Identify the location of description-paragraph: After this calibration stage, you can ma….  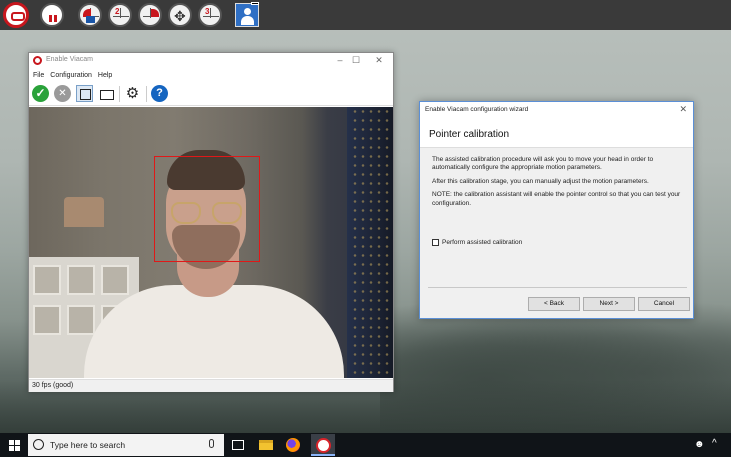
(540, 181).